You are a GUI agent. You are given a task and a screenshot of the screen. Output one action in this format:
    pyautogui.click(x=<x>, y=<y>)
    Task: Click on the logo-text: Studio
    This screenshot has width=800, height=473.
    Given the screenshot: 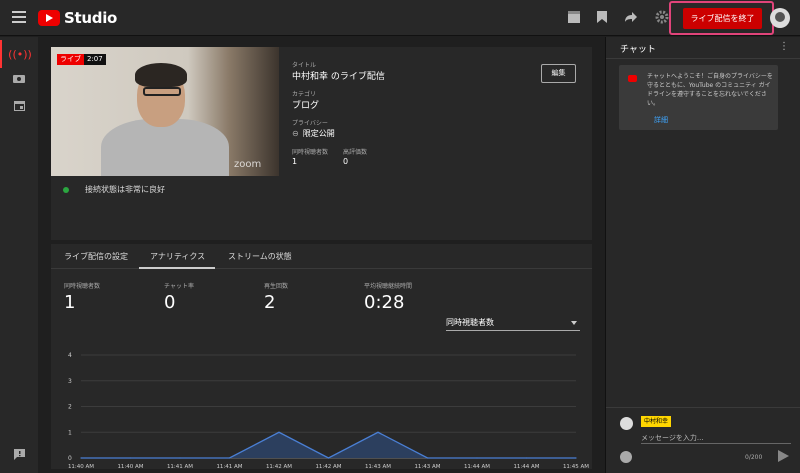 What is the action you would take?
    pyautogui.click(x=91, y=18)
    